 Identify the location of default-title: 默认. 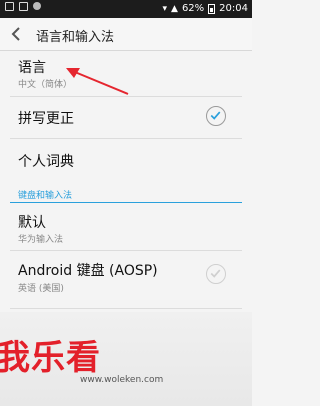
(32, 223).